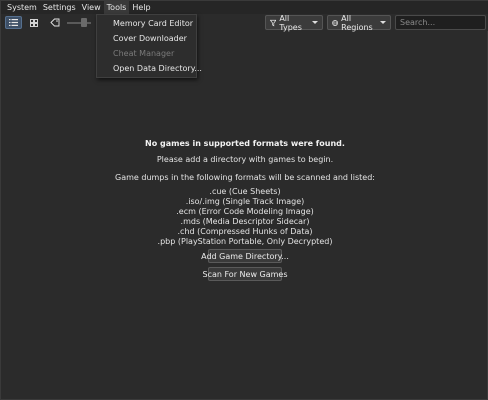 The width and height of the screenshot is (488, 400). I want to click on list-view-icon, so click(13, 22).